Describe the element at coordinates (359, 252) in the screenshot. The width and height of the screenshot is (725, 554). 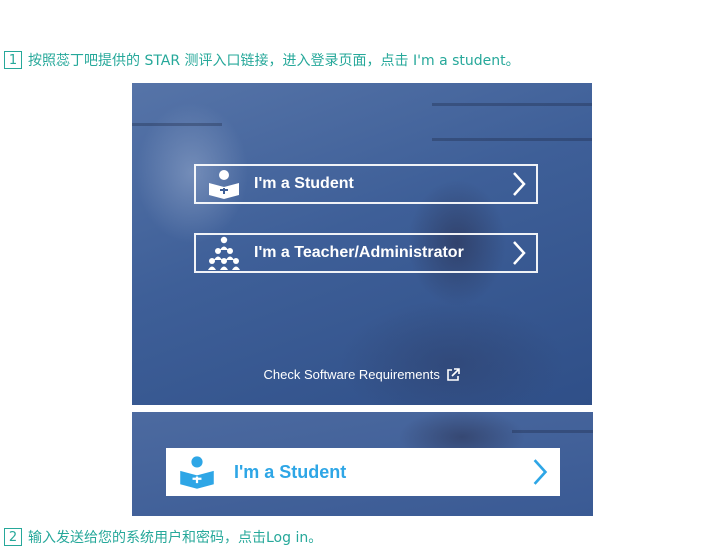
I see `teacher-button-label: I'm a Teacher/Administrator` at that location.